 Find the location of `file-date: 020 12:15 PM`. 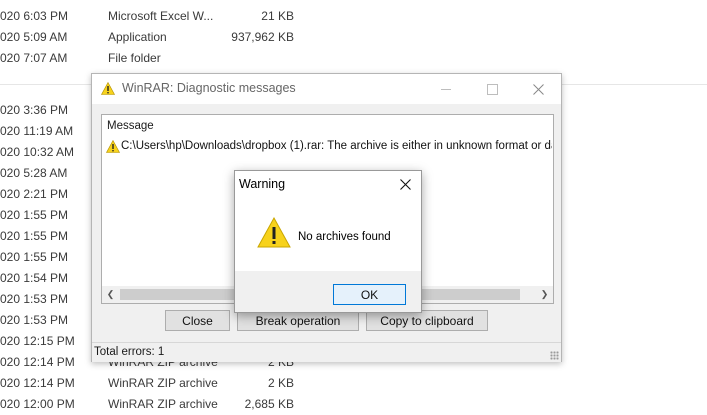

file-date: 020 12:15 PM is located at coordinates (37, 341).